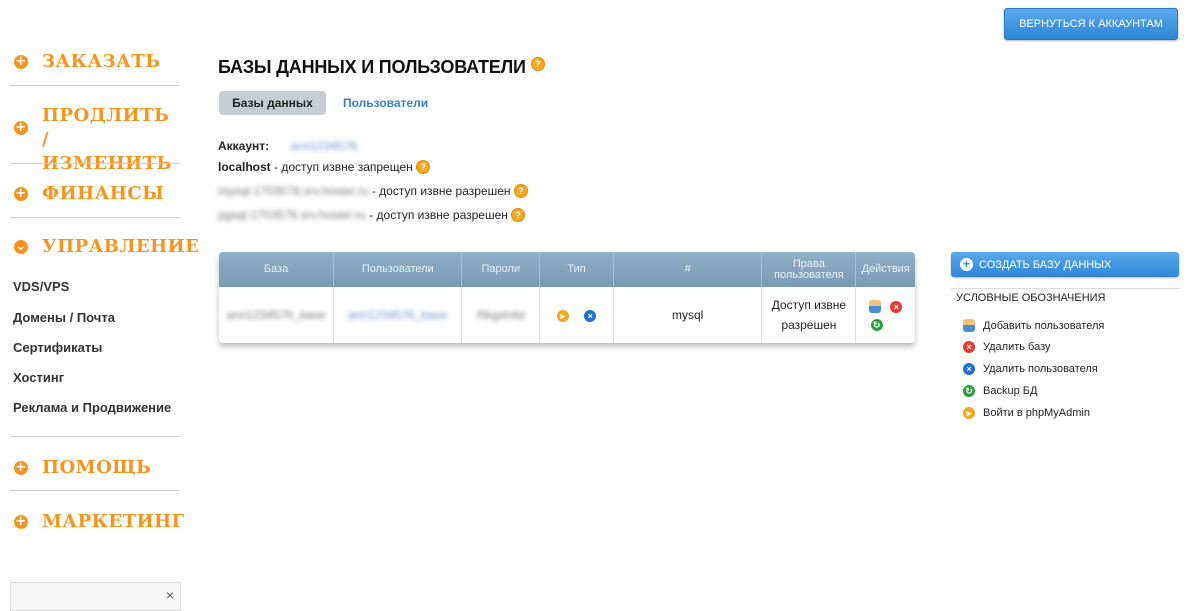 The height and width of the screenshot is (611, 1190). I want to click on sidebar-section-management: ⌄ УПРАВЛЕНИЕ, so click(104, 246).